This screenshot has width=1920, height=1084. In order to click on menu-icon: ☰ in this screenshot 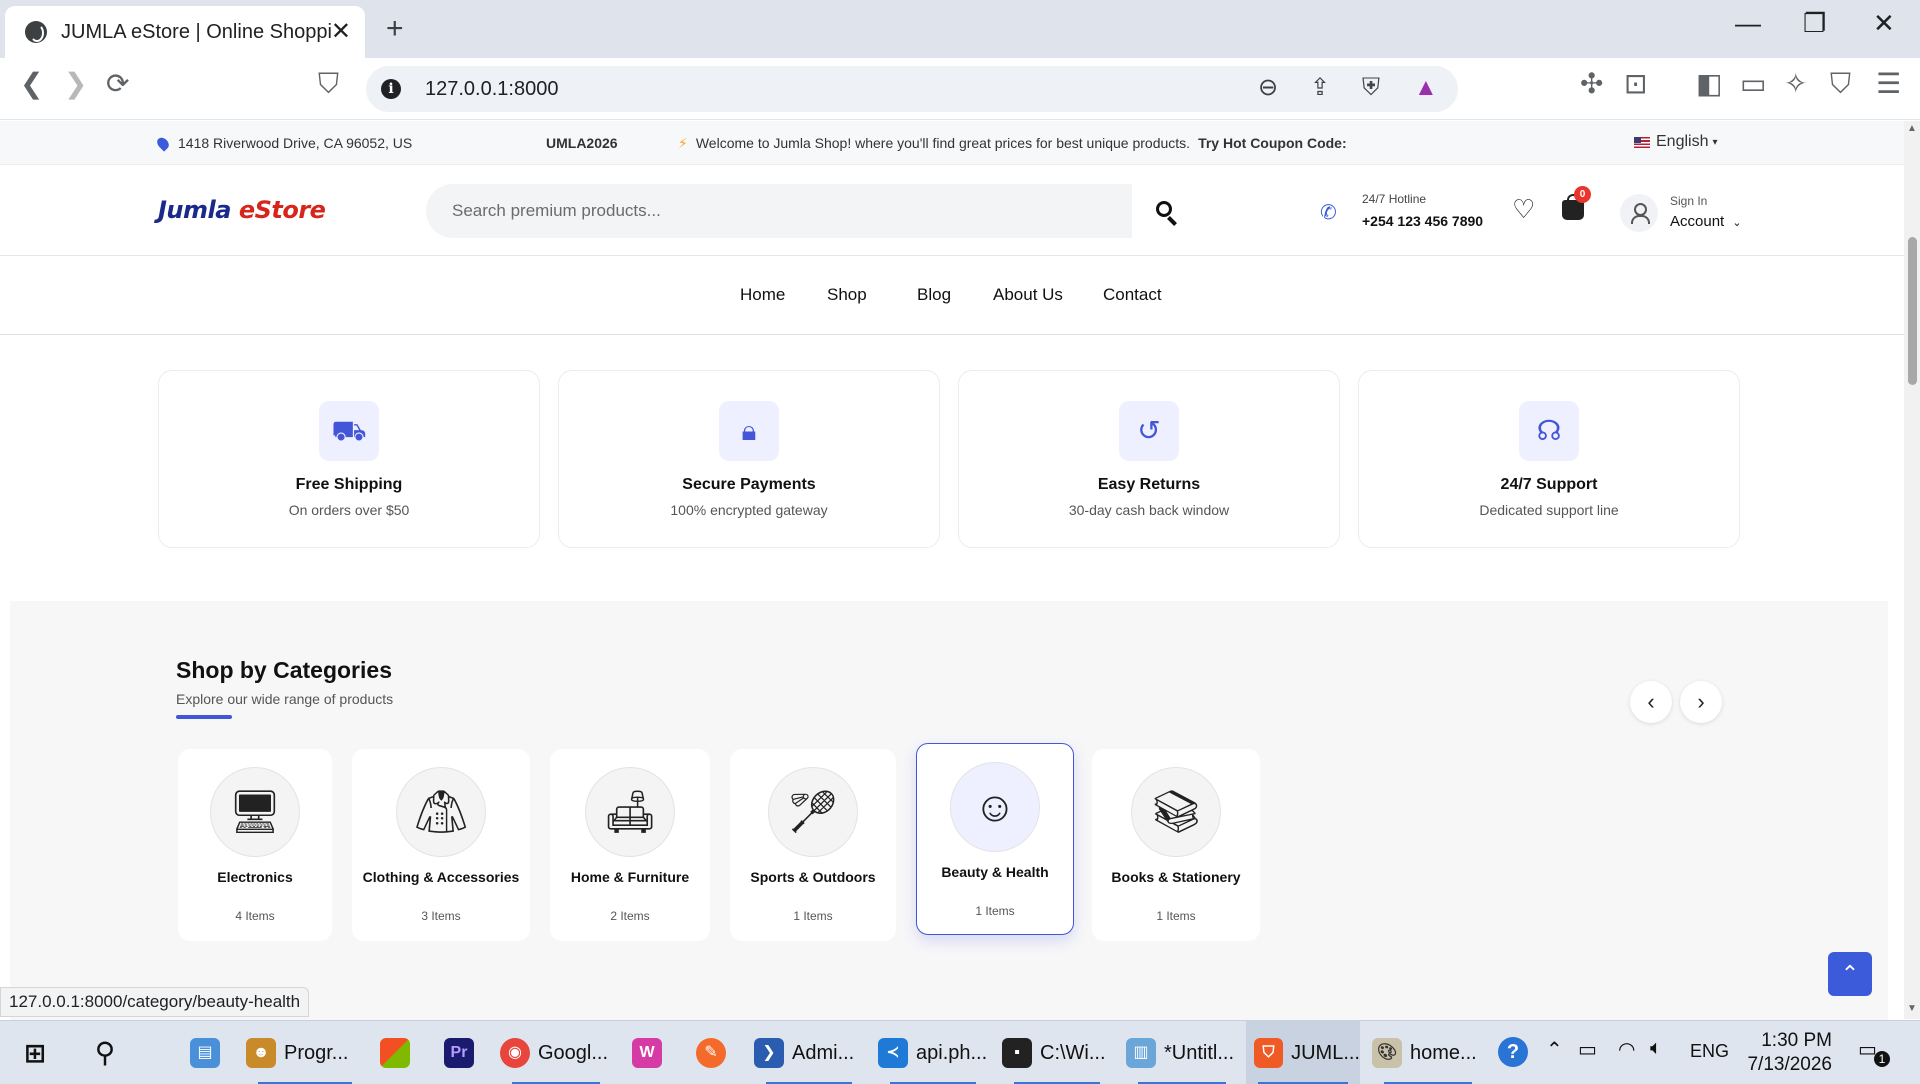, I will do `click(1888, 84)`.